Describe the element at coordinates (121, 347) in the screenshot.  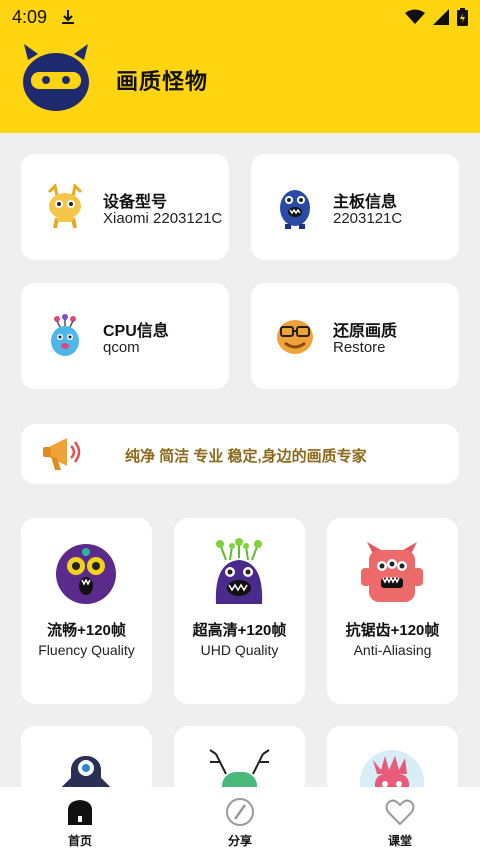
I see `card-value: qcom` at that location.